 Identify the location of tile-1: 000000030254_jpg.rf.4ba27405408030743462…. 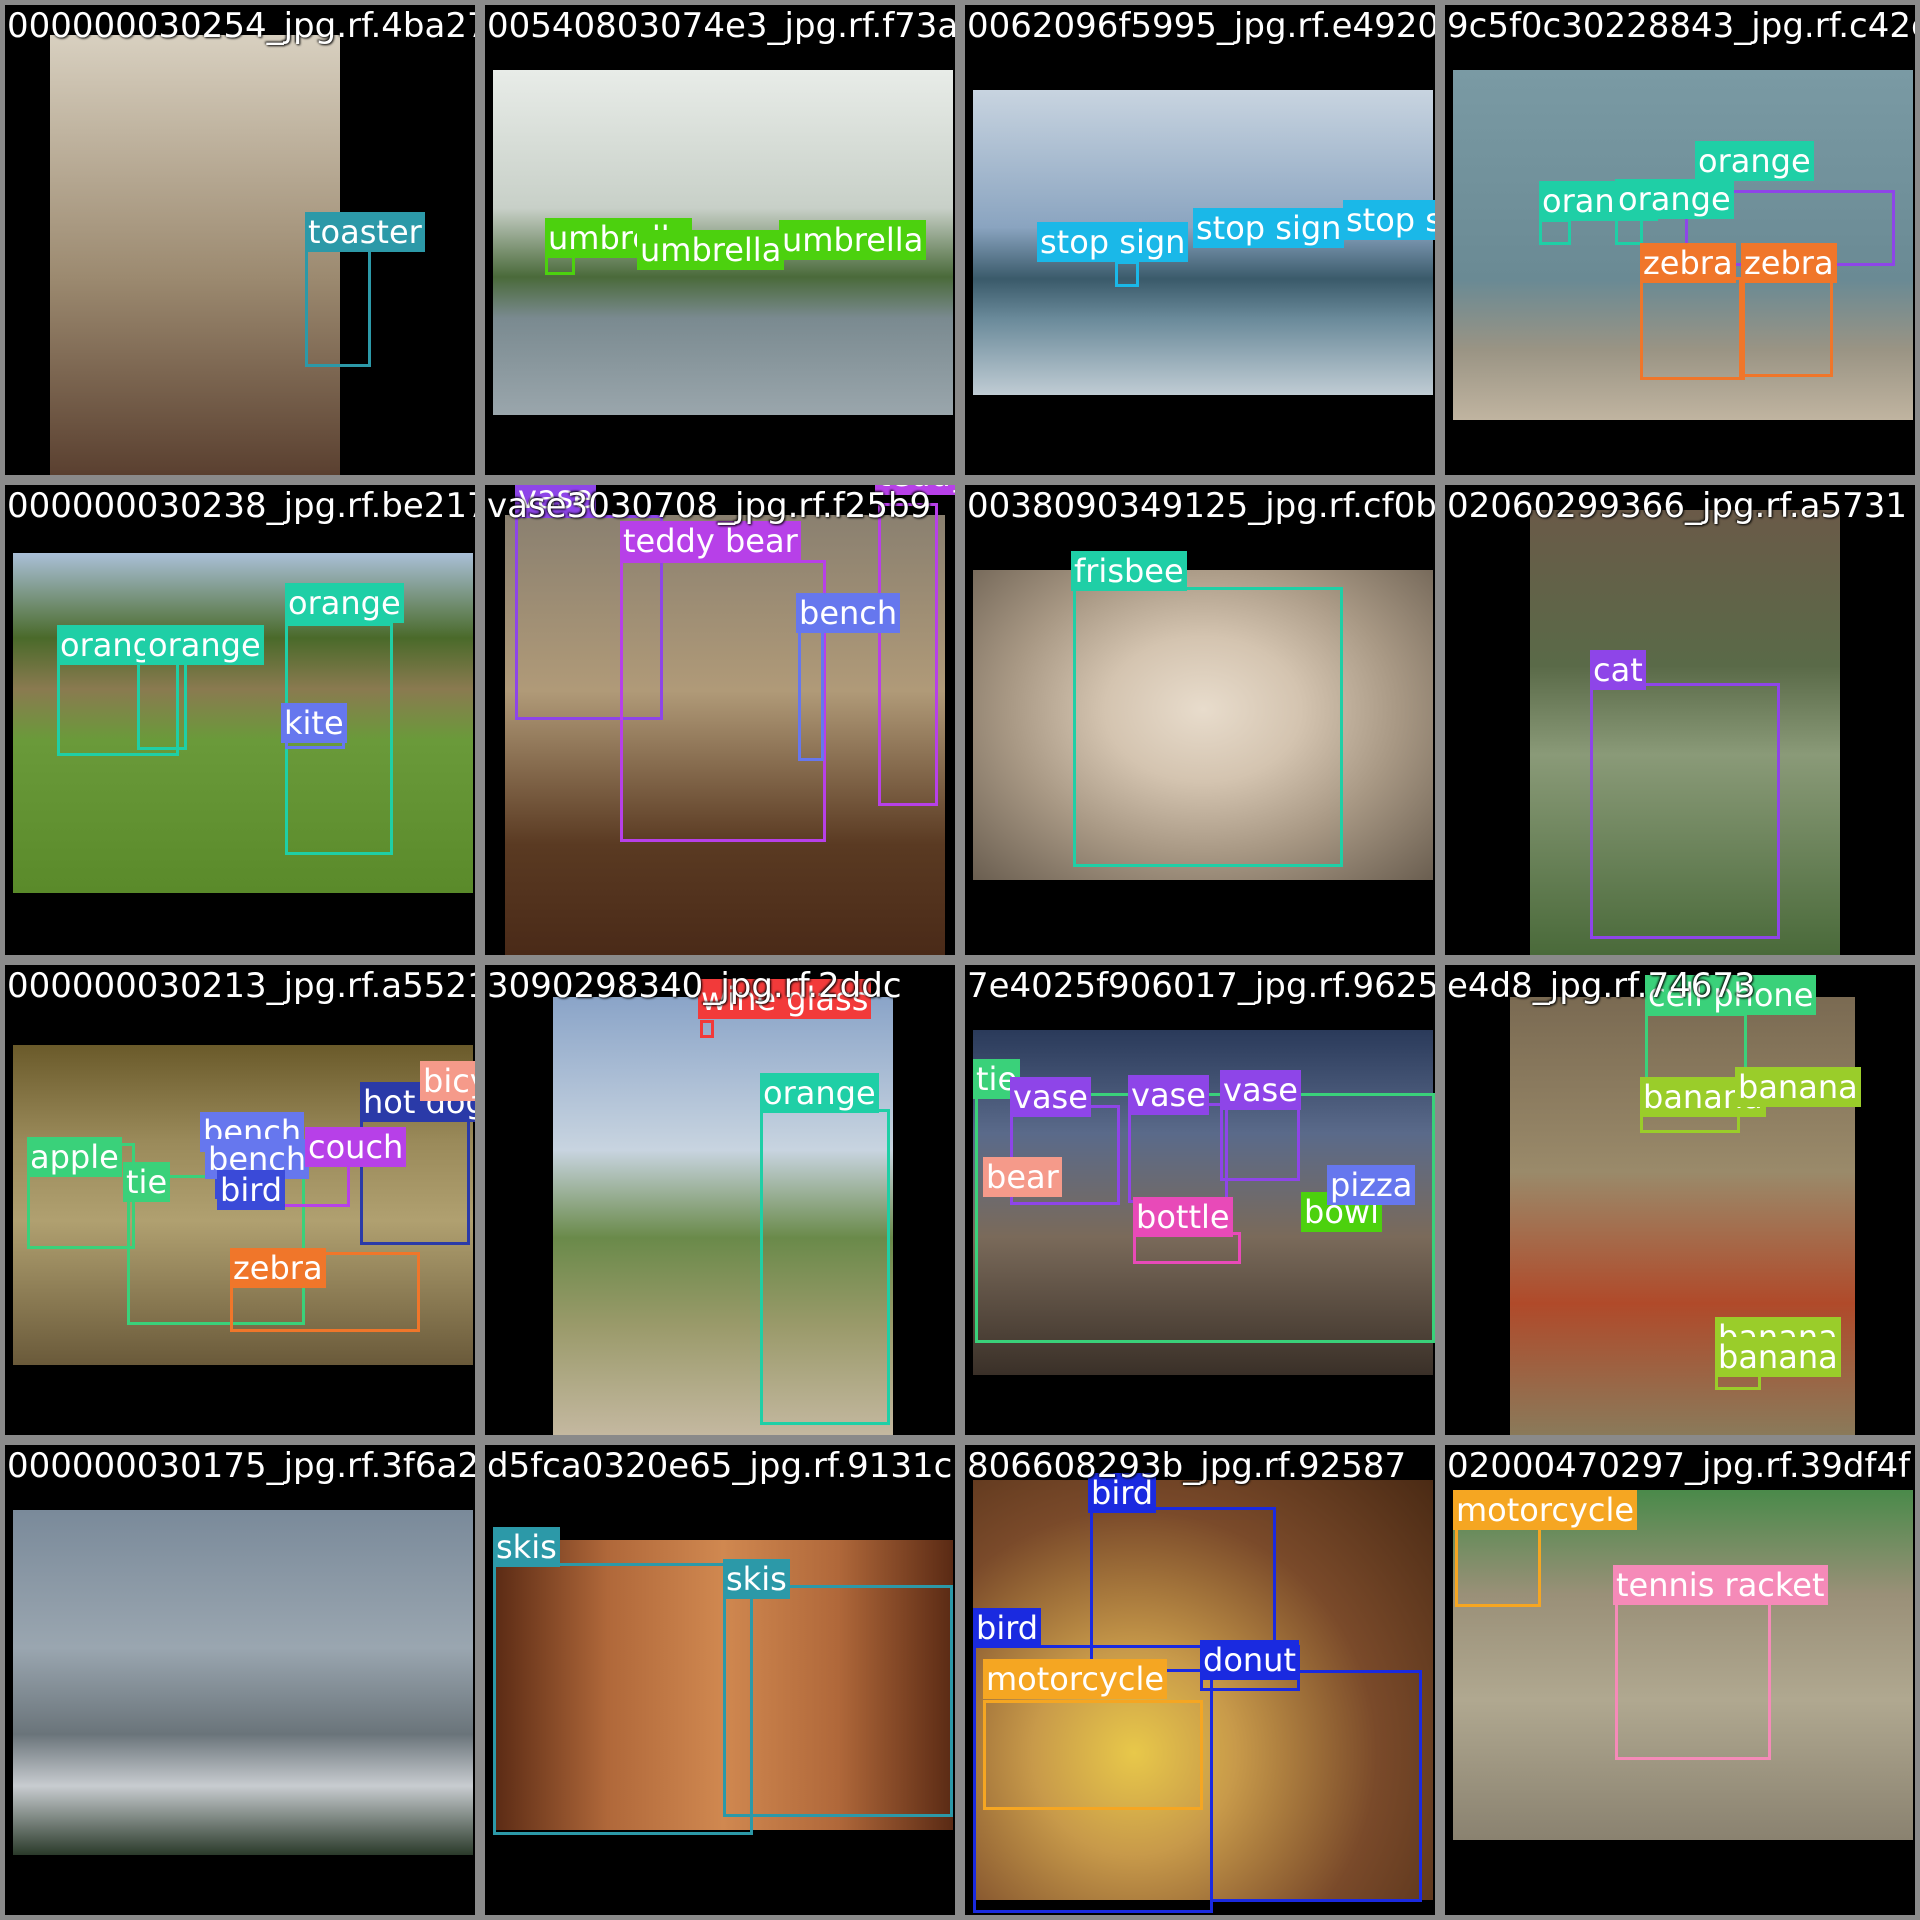
(240, 240).